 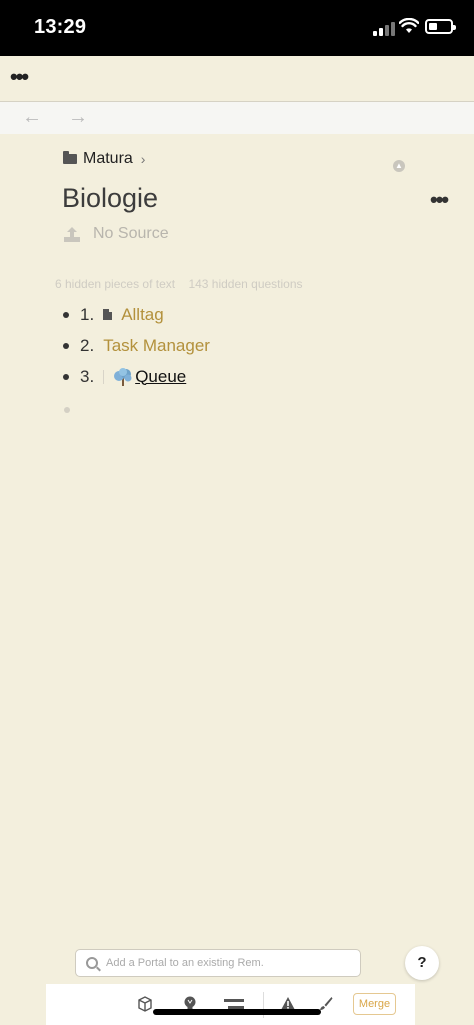 What do you see at coordinates (374, 1004) in the screenshot?
I see `merge-button: Merge` at bounding box center [374, 1004].